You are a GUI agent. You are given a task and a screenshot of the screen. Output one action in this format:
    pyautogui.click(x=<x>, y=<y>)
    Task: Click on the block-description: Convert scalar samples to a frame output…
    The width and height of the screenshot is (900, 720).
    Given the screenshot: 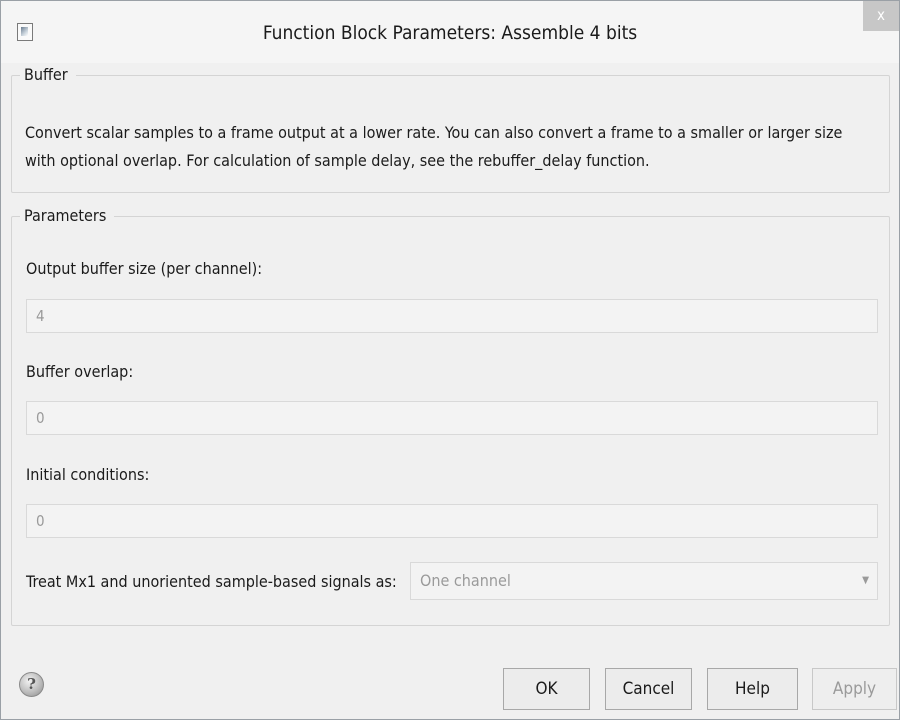 What is the action you would take?
    pyautogui.click(x=452, y=147)
    